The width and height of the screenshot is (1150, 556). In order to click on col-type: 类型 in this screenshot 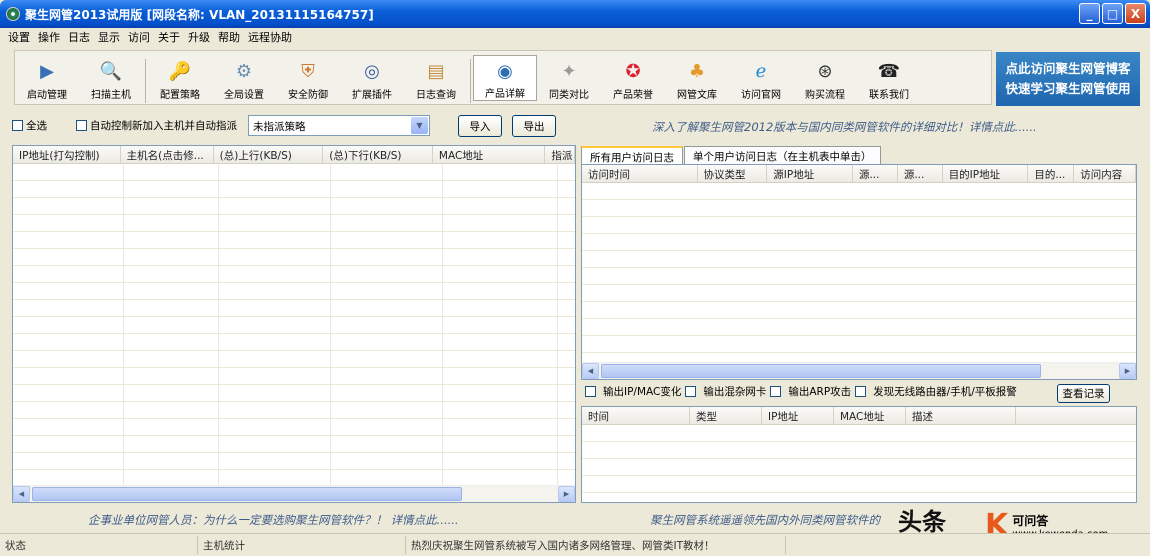, I will do `click(726, 415)`.